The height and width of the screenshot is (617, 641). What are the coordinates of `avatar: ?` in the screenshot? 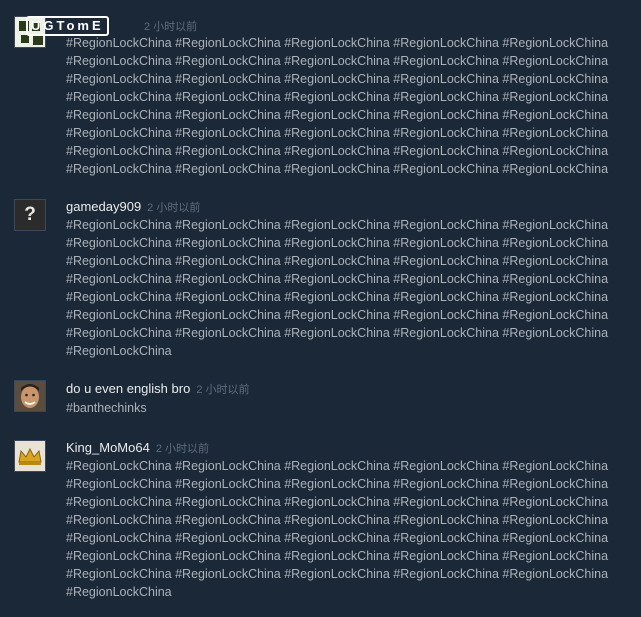 It's located at (30, 215).